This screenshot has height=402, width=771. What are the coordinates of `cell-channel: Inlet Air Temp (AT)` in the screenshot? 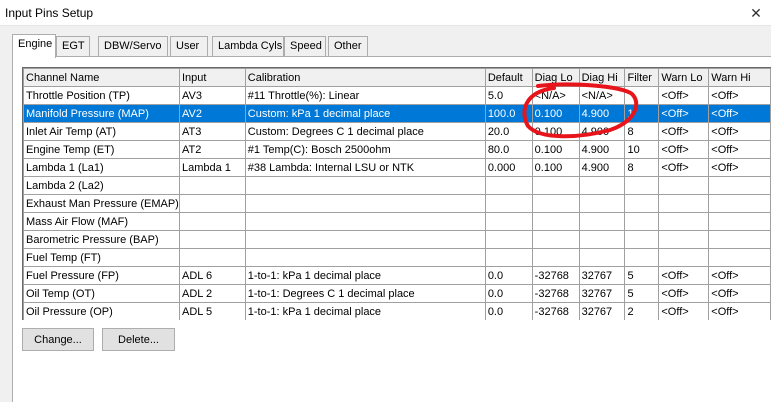 It's located at (101, 131).